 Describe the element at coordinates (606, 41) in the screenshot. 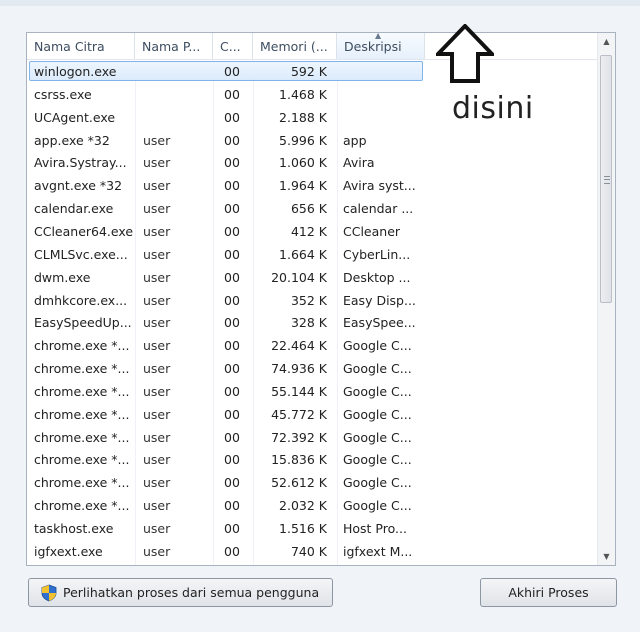

I see `scroll-up-icon: ▲` at that location.